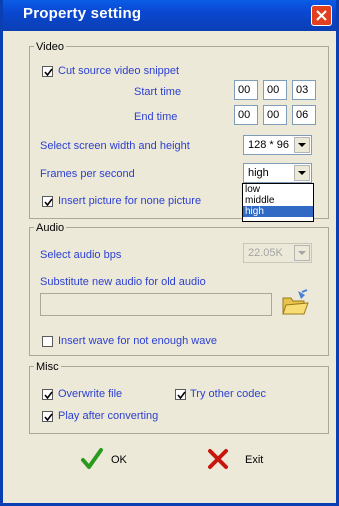 The width and height of the screenshot is (339, 506). I want to click on close-icon, so click(321, 15).